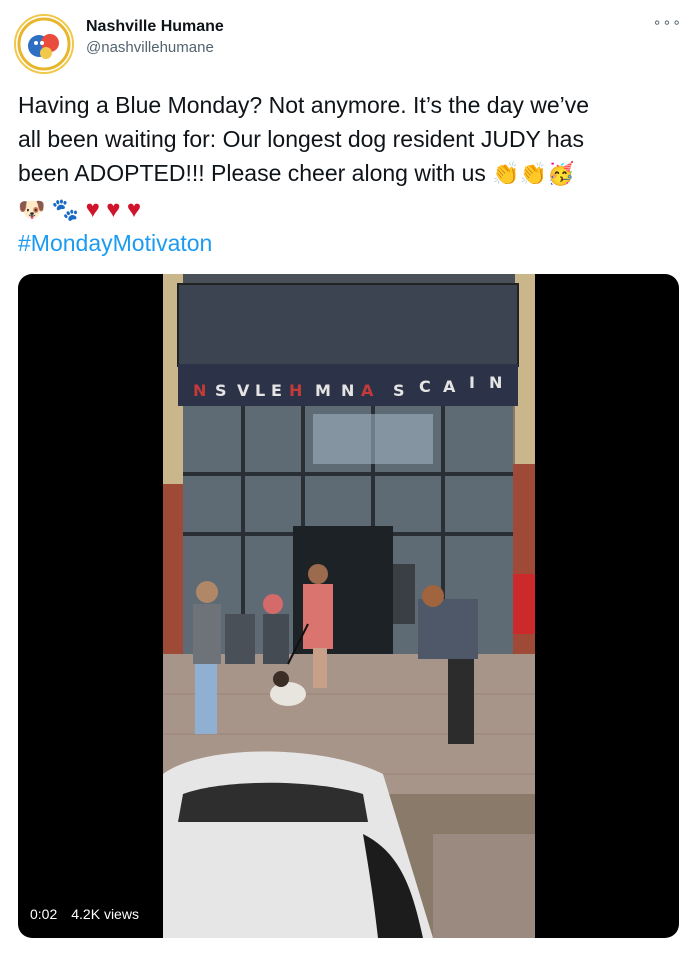  I want to click on author-handle: @nashvillehumane, so click(155, 47).